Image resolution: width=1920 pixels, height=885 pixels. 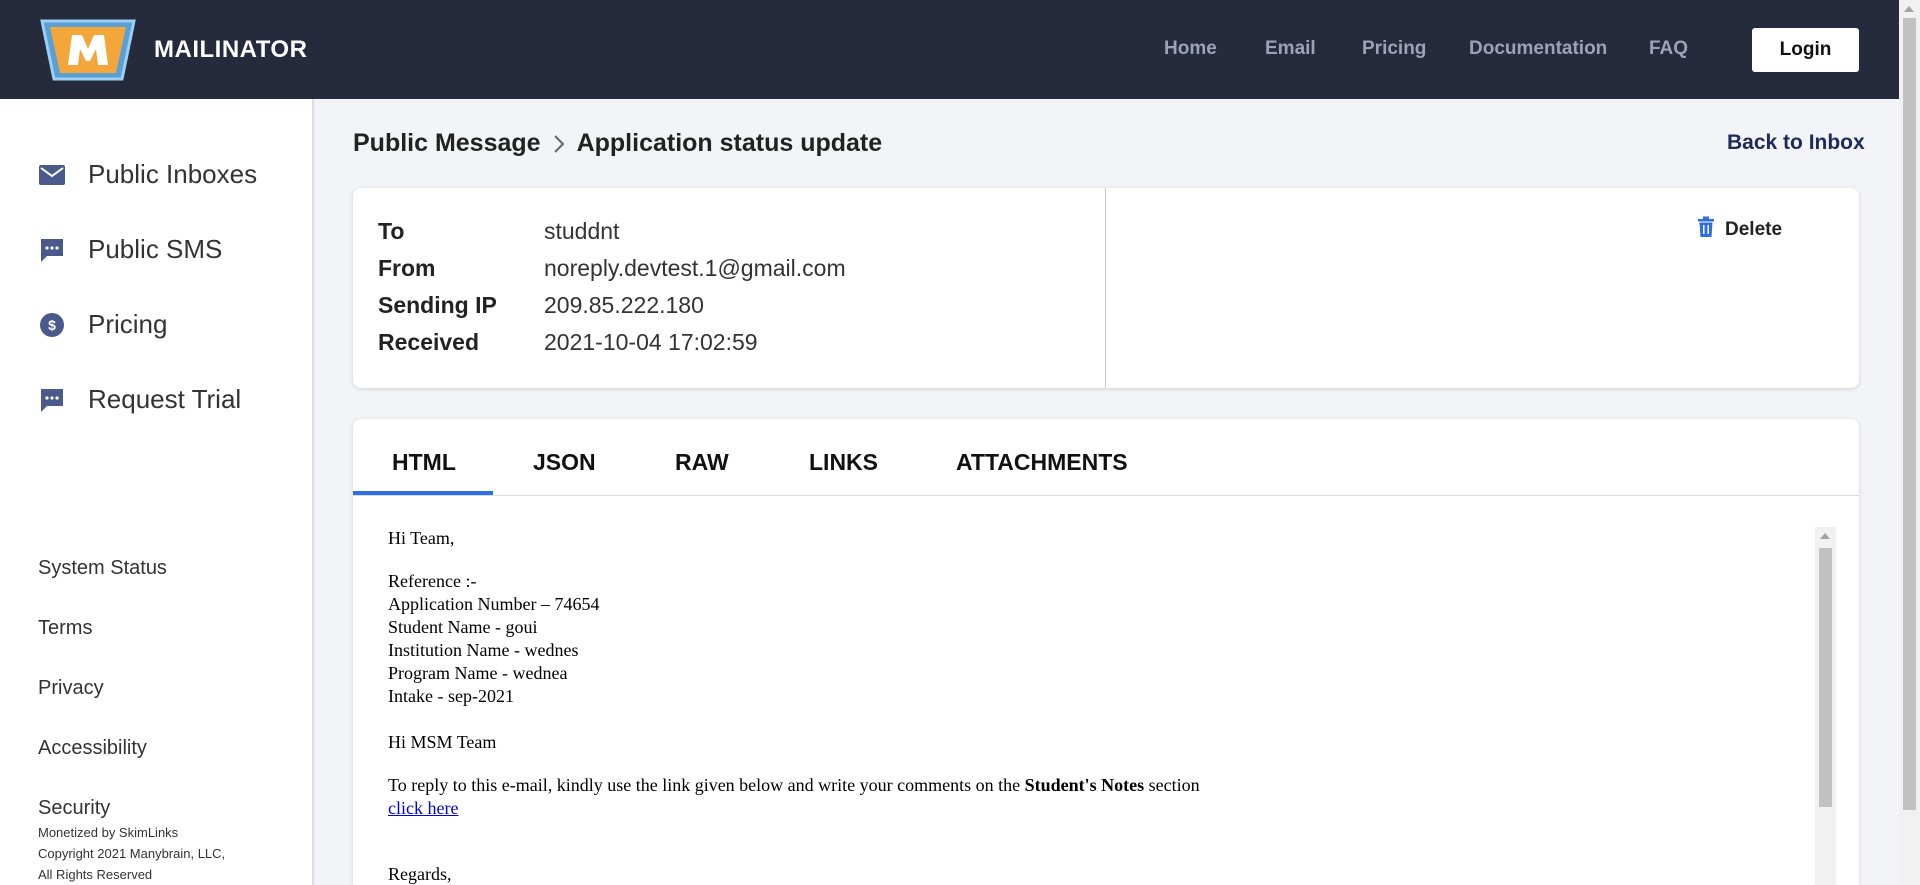 I want to click on back-to-inbox-link: Back to Inbox, so click(x=1796, y=143).